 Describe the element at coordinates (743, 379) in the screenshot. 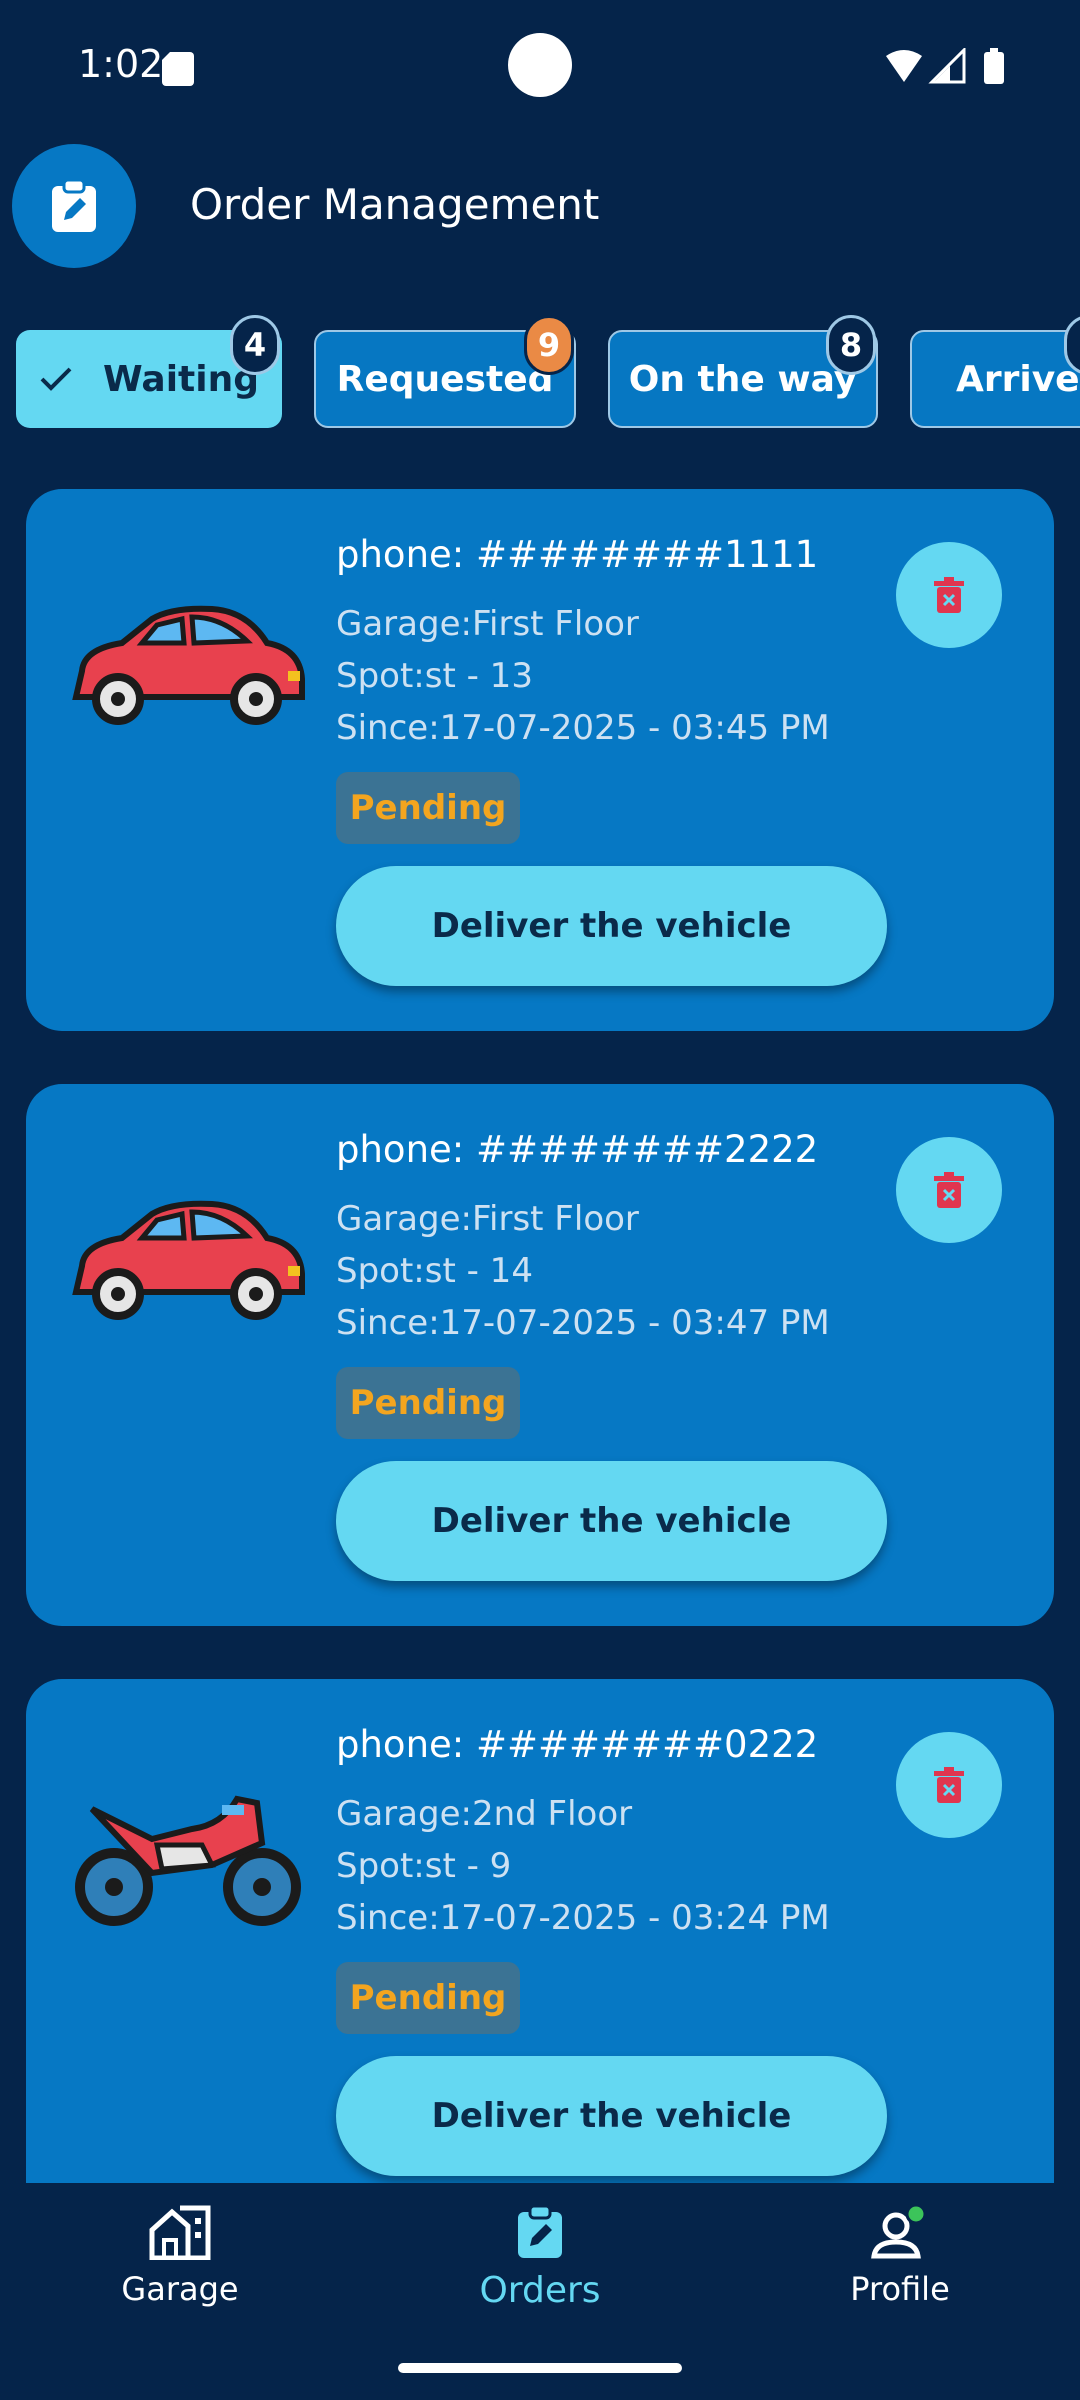

I see `tab-label: On the way` at that location.